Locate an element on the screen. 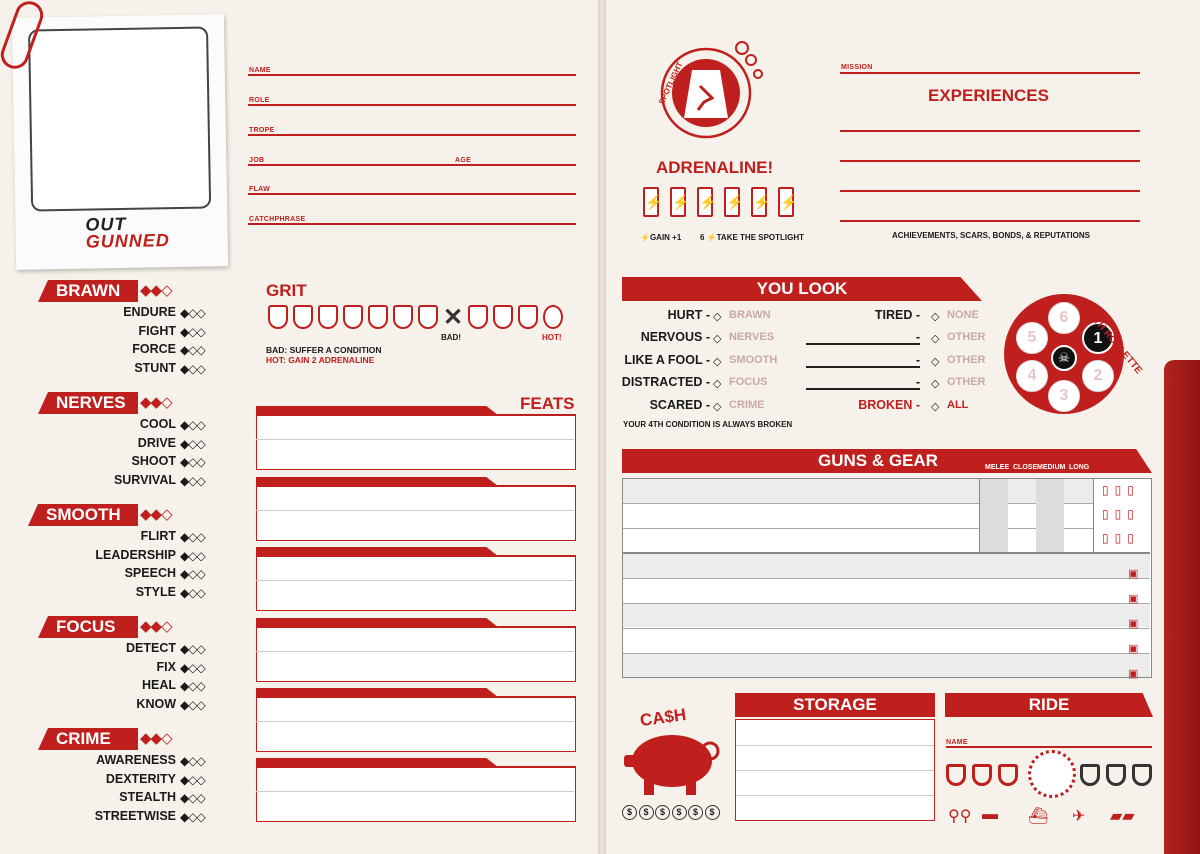 Image resolution: width=1200 pixels, height=854 pixels. car-icon: ▬ is located at coordinates (990, 815).